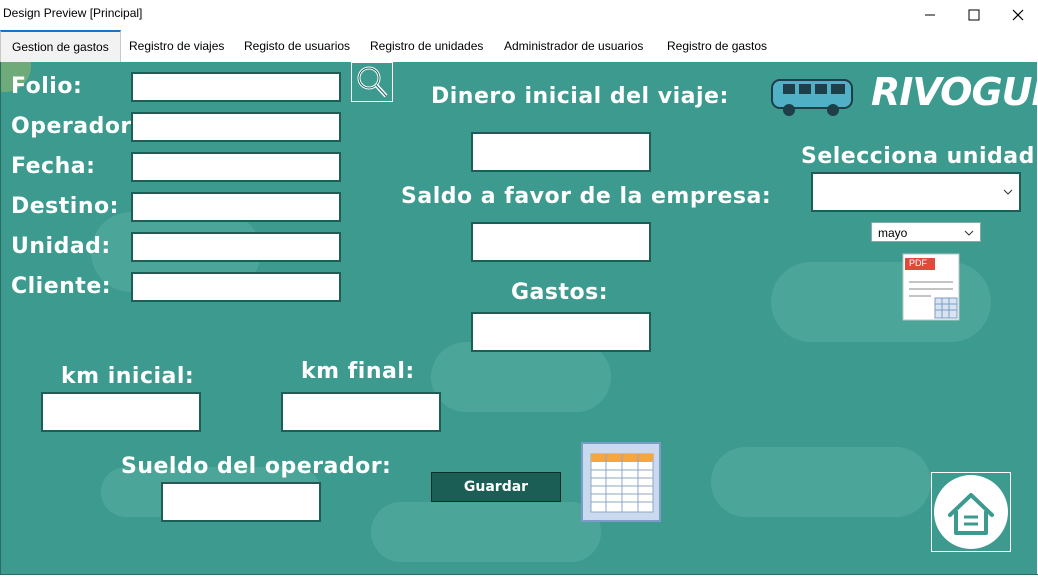  Describe the element at coordinates (73, 13) in the screenshot. I see `window-title: Design Preview [Principal]` at that location.